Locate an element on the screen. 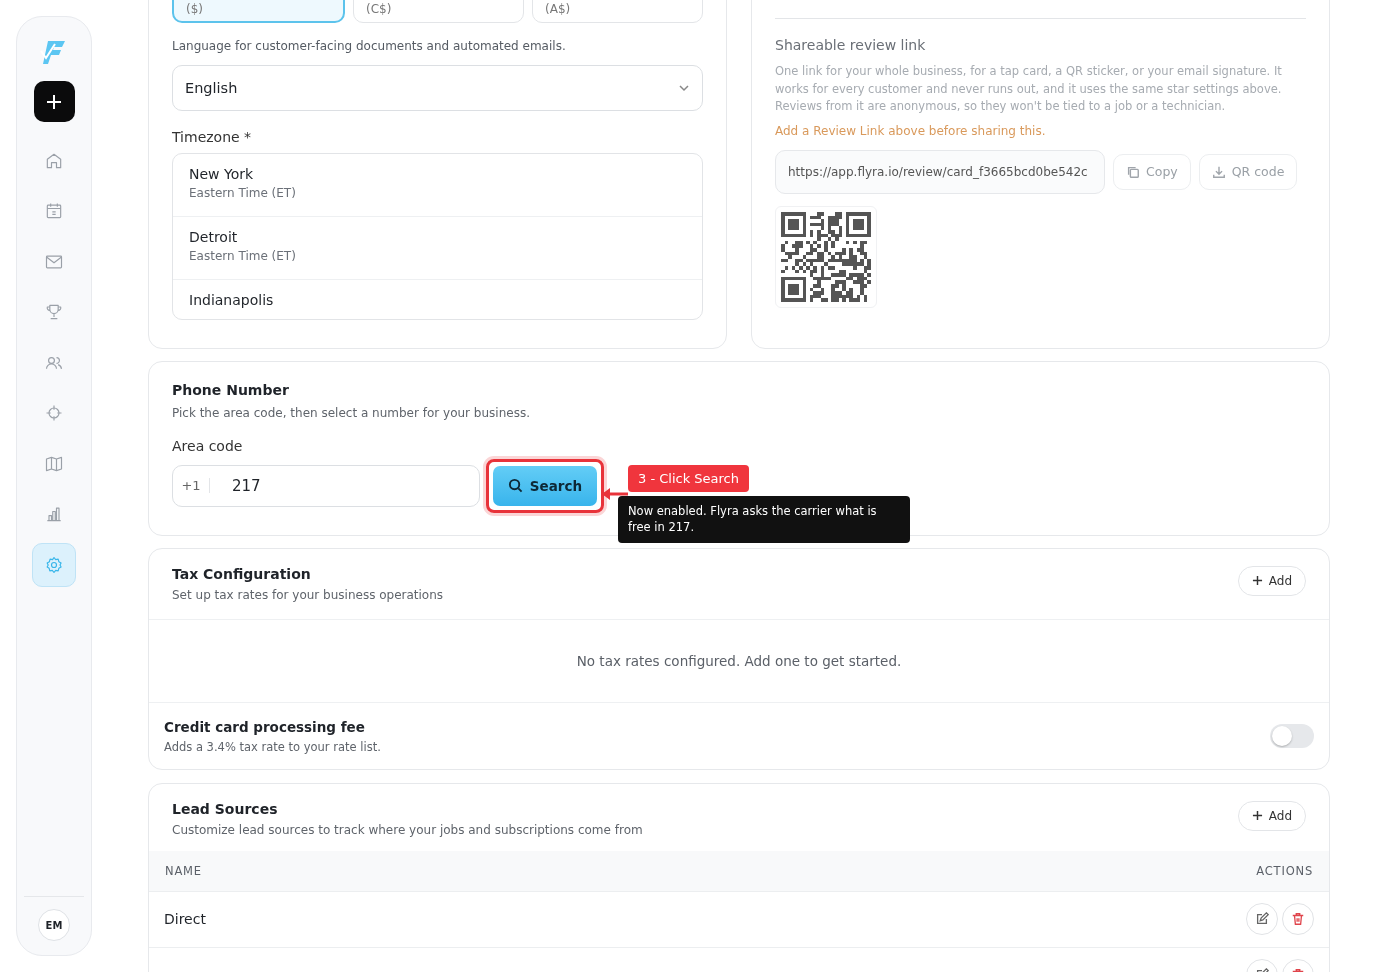 The image size is (1400, 972). card-title: Lead Sources is located at coordinates (225, 808).